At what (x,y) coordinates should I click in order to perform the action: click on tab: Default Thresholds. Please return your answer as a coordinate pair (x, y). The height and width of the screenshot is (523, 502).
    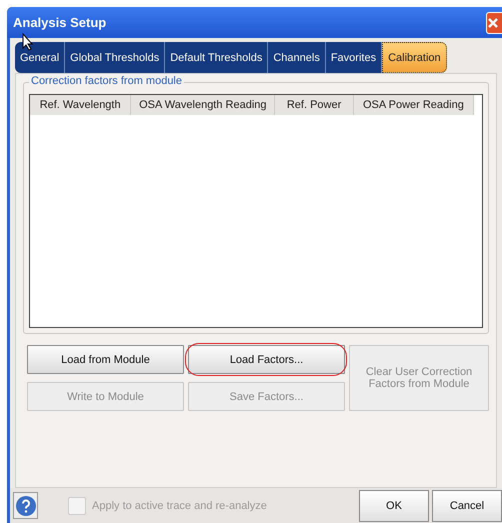
    Looking at the image, I should click on (216, 57).